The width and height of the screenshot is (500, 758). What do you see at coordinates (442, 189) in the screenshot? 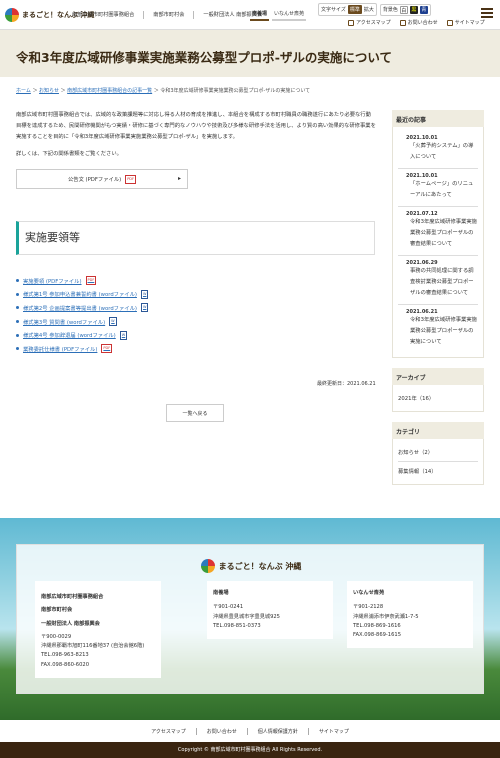
I see `post-title: 「ホームページ」のリニューアルにあたって` at bounding box center [442, 189].